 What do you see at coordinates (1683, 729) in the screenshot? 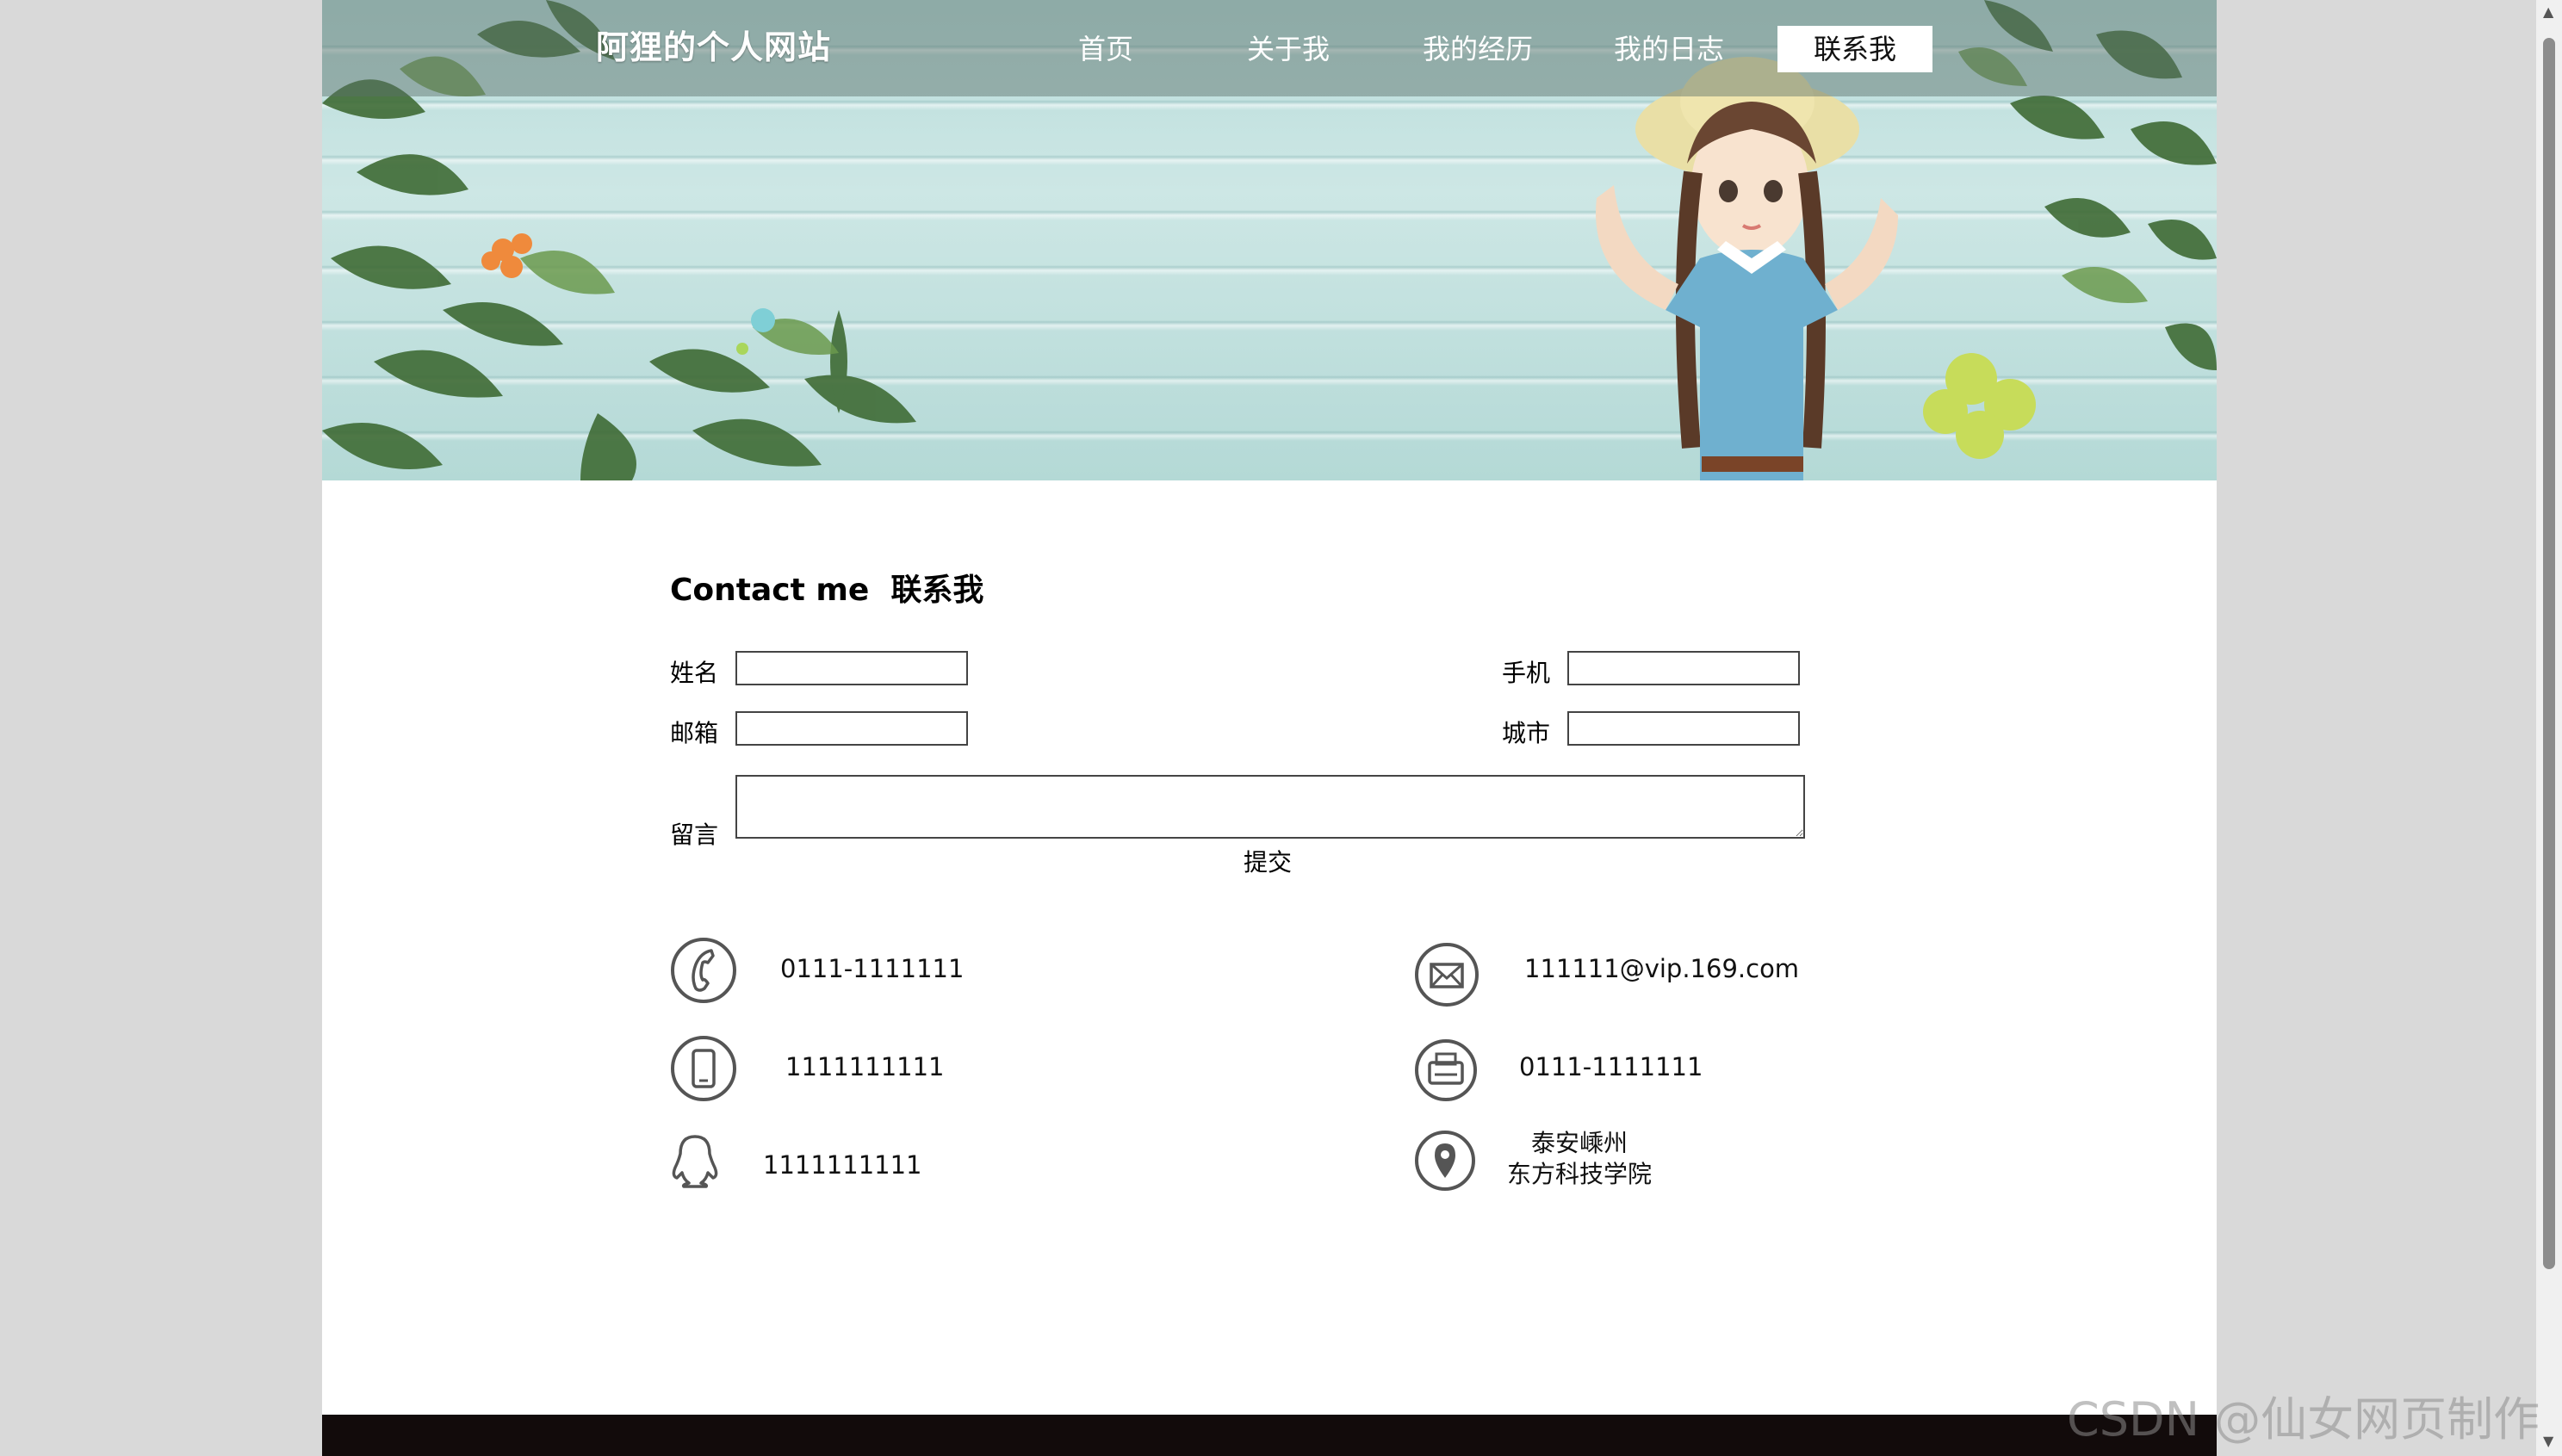
I see `city-input` at bounding box center [1683, 729].